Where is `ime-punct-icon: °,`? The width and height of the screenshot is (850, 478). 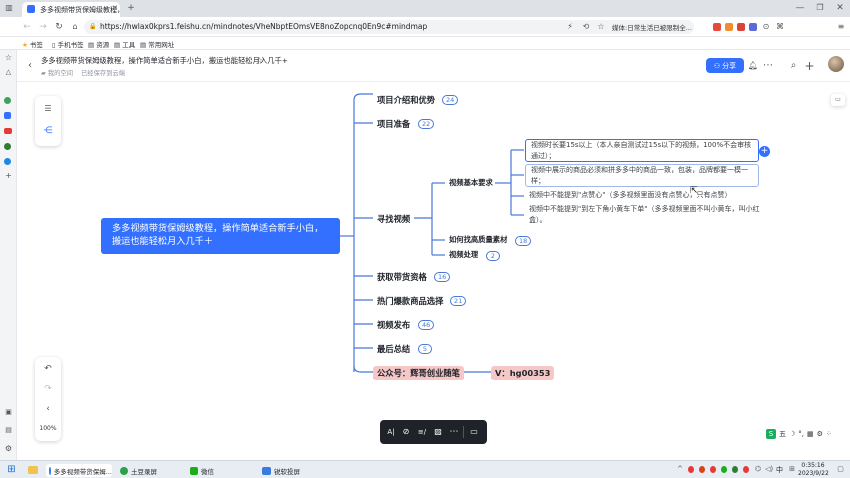 ime-punct-icon: °, is located at coordinates (801, 434).